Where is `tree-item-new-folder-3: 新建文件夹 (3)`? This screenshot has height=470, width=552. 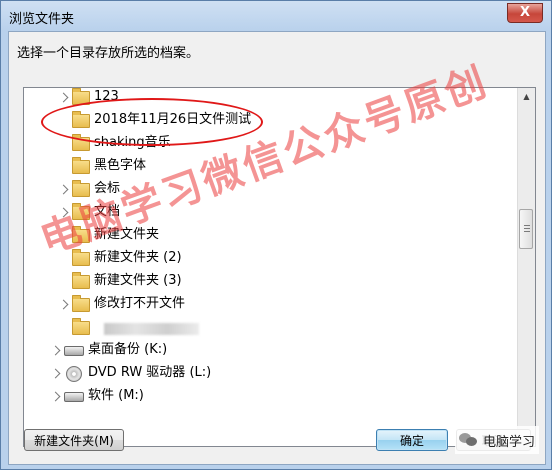 tree-item-new-folder-3: 新建文件夹 (3) is located at coordinates (269, 281).